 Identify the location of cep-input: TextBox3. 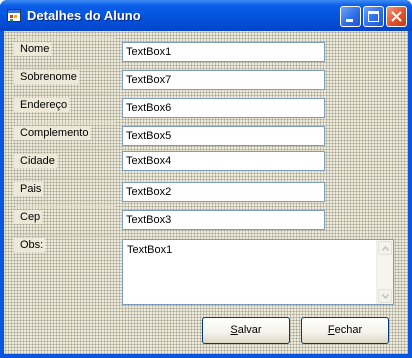
(223, 220).